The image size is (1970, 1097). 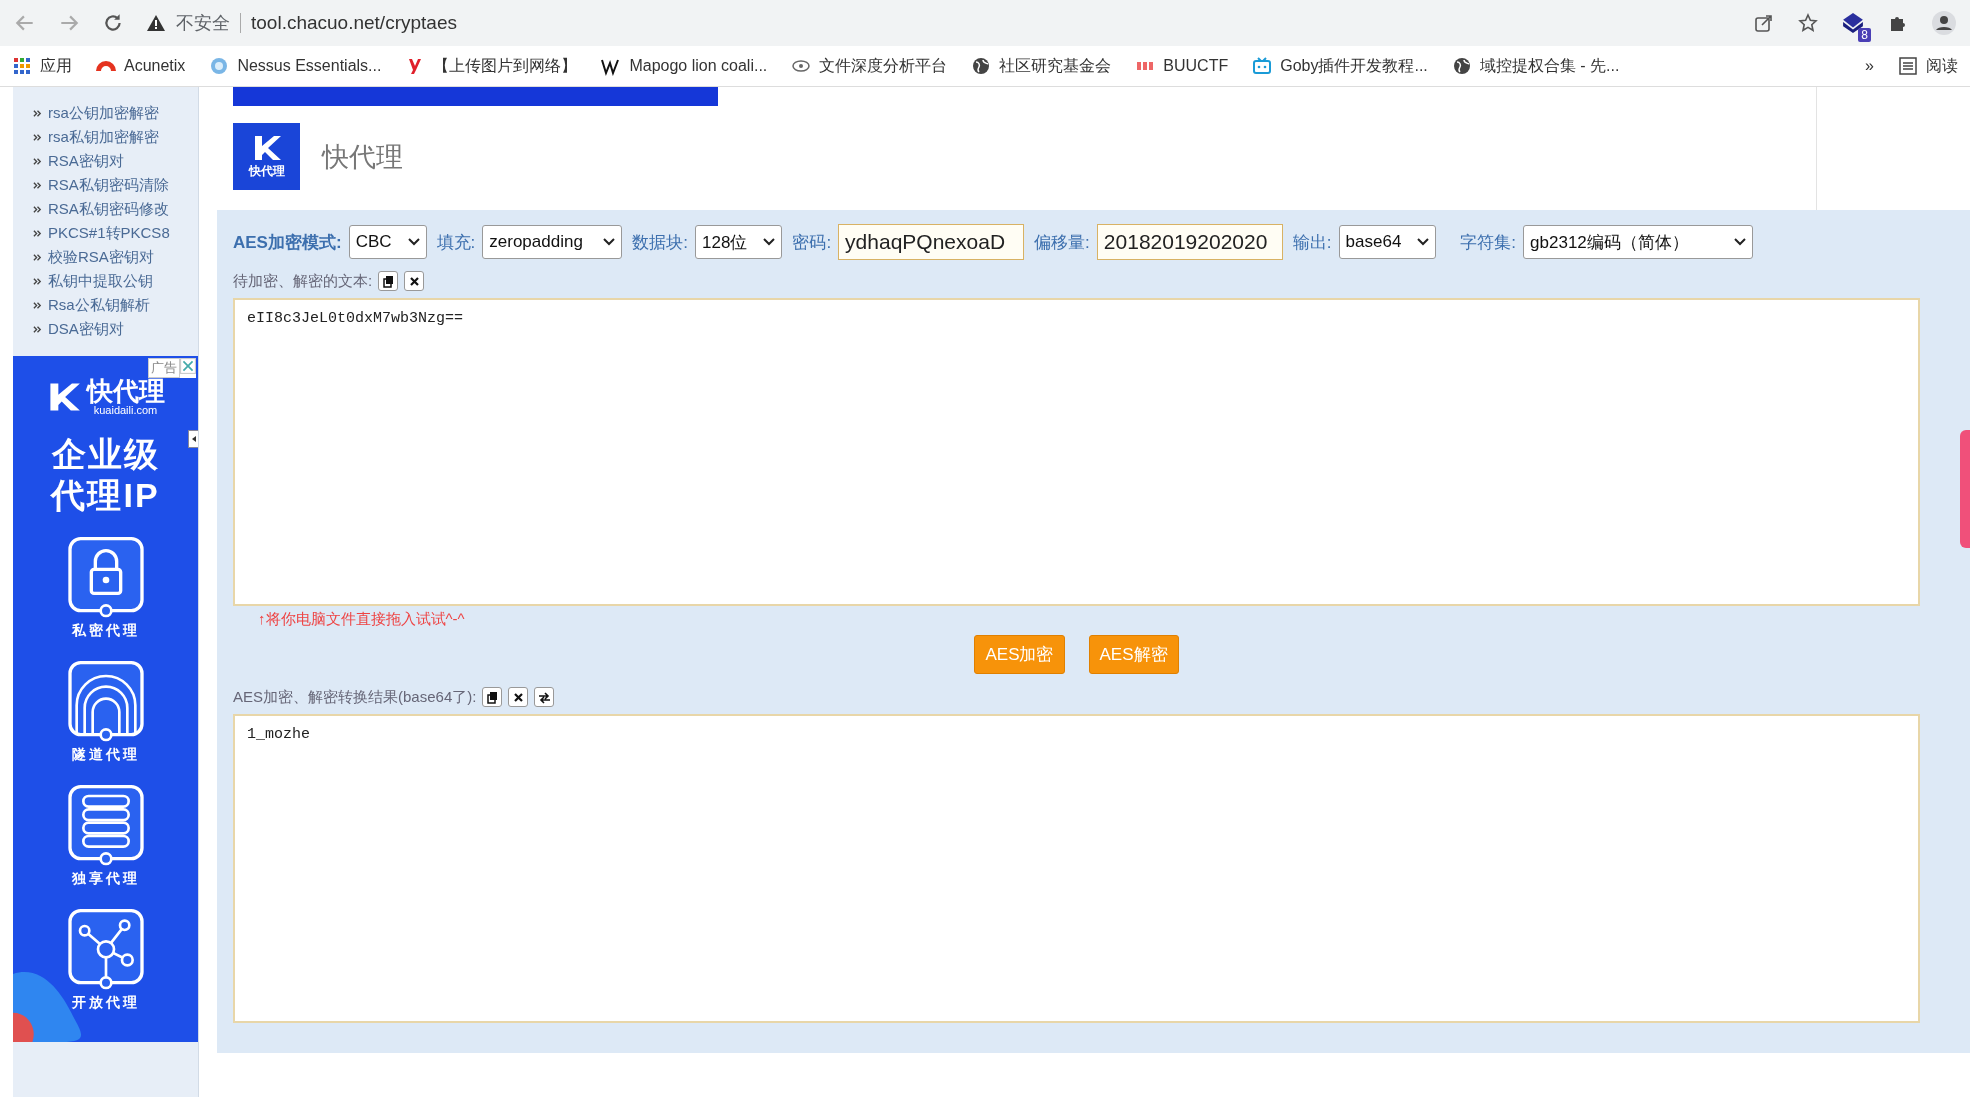 I want to click on field-label: 偏移量:, so click(x=1062, y=242).